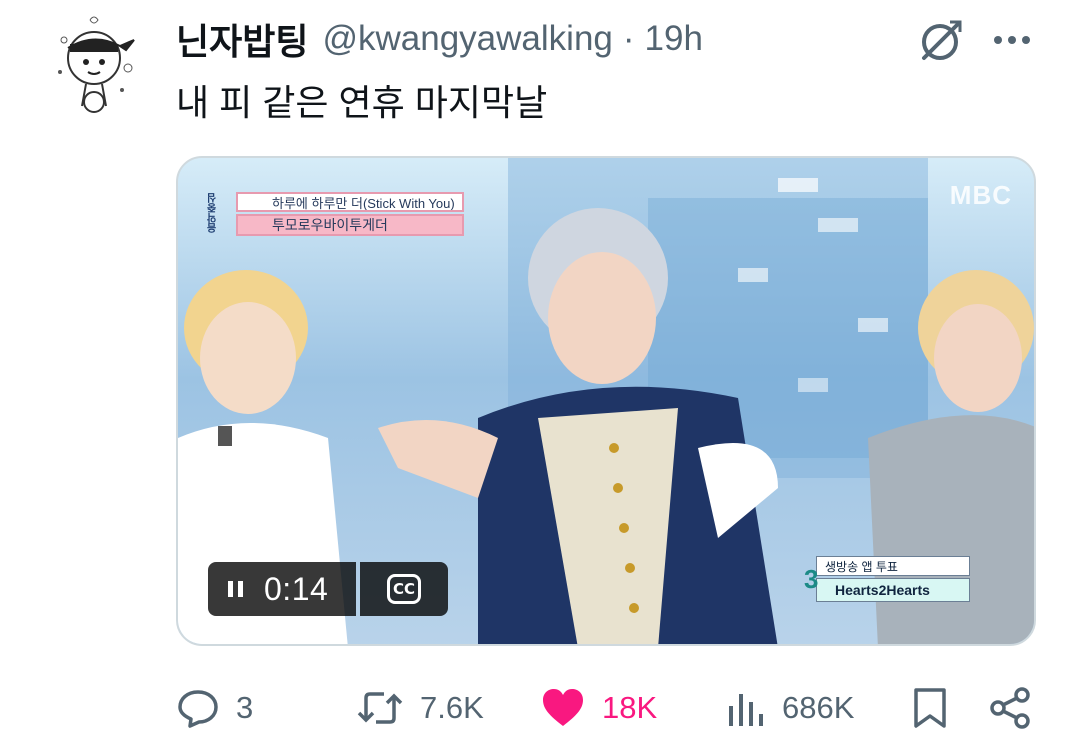 The height and width of the screenshot is (756, 1080). I want to click on vote-song: Hearts2Hearts, so click(893, 590).